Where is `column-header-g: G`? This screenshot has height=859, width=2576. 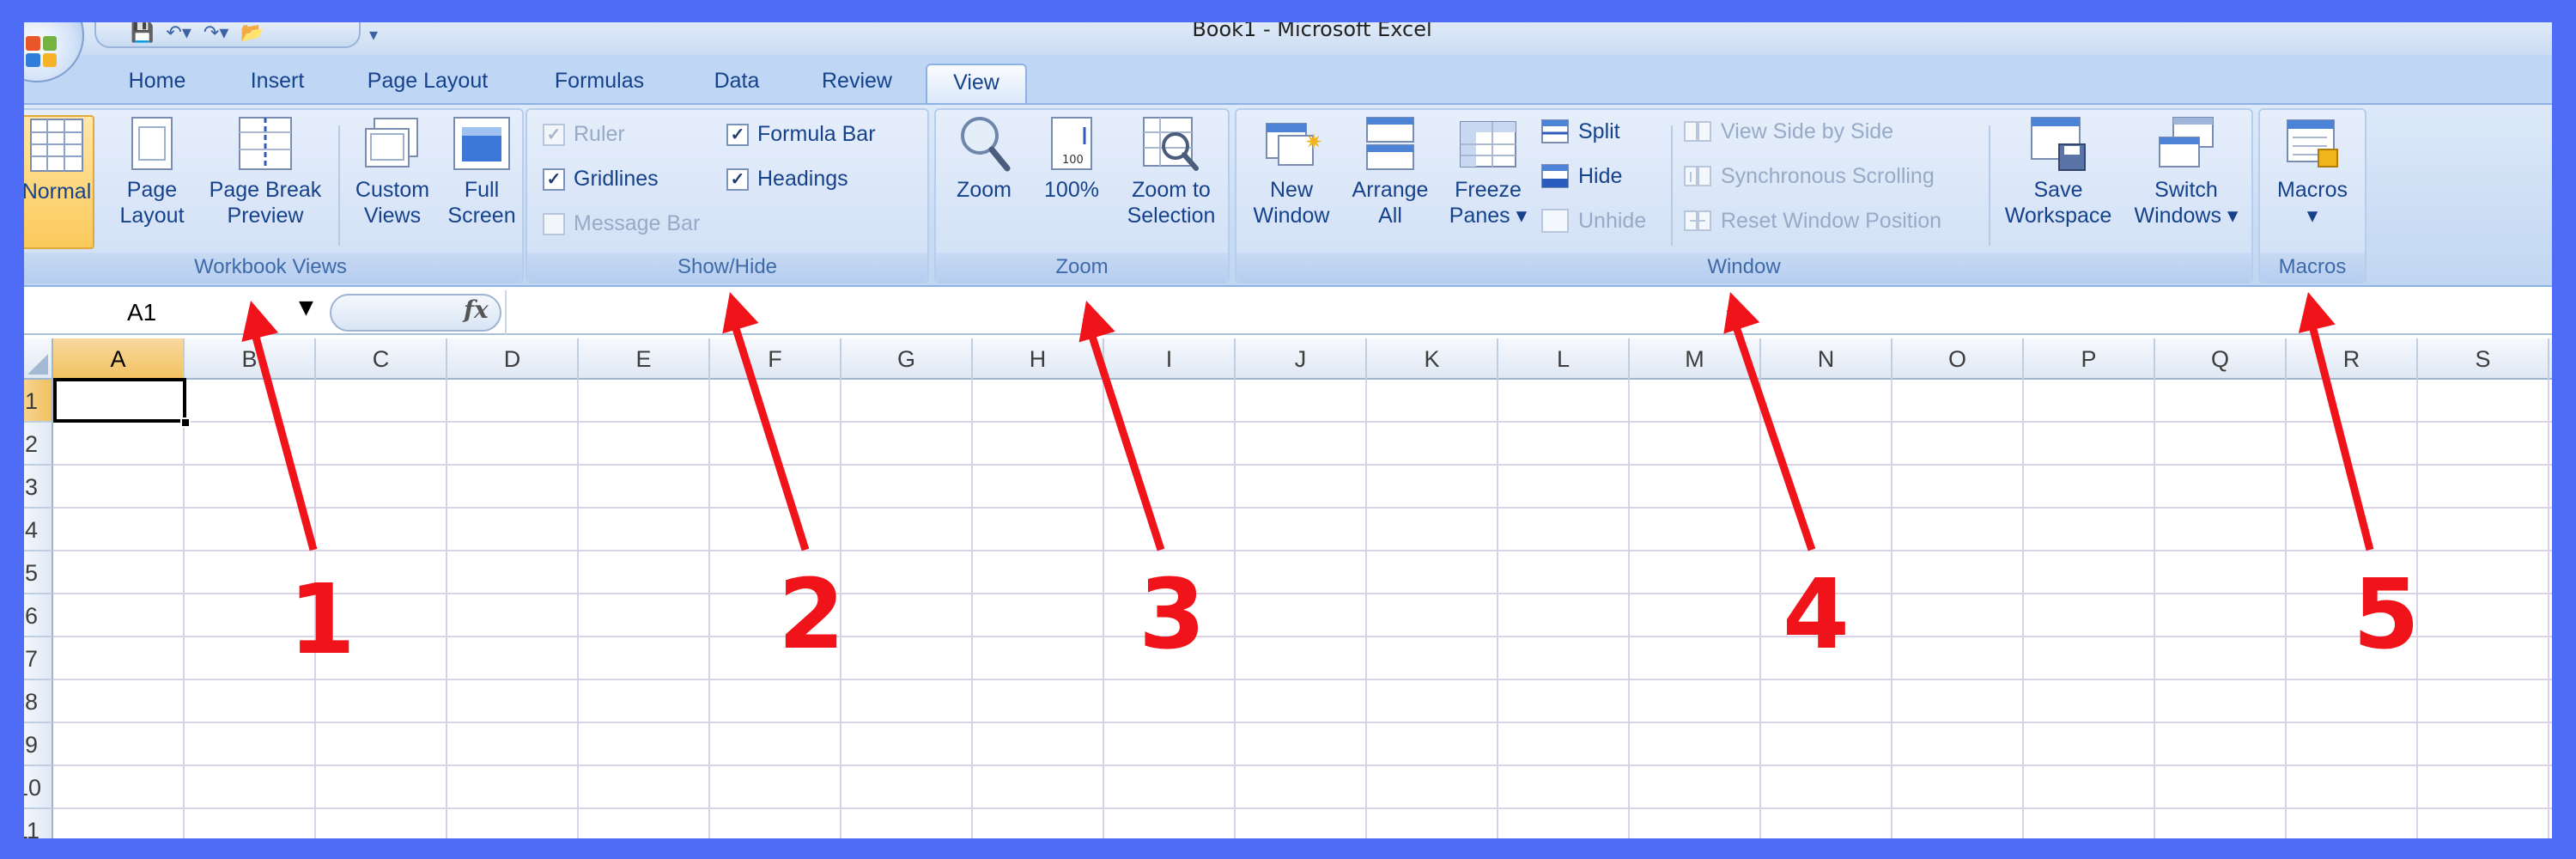 column-header-g: G is located at coordinates (907, 359).